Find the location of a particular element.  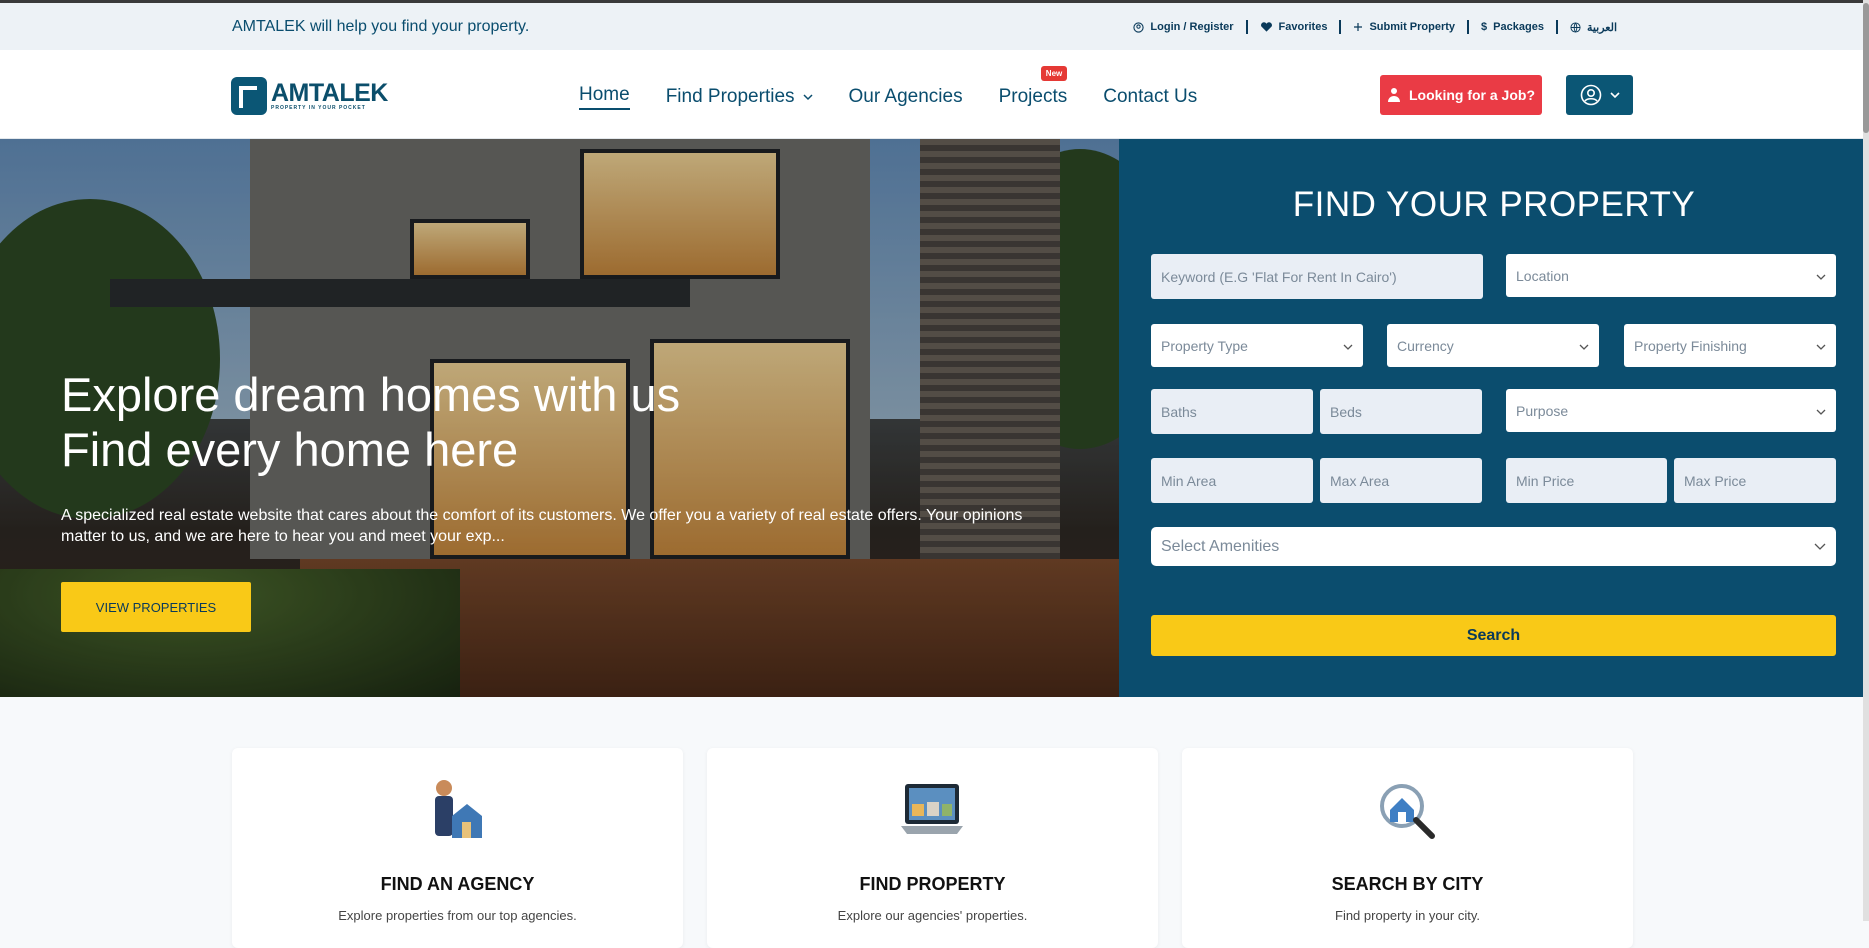

purpose-select: Purpose is located at coordinates (1671, 410).